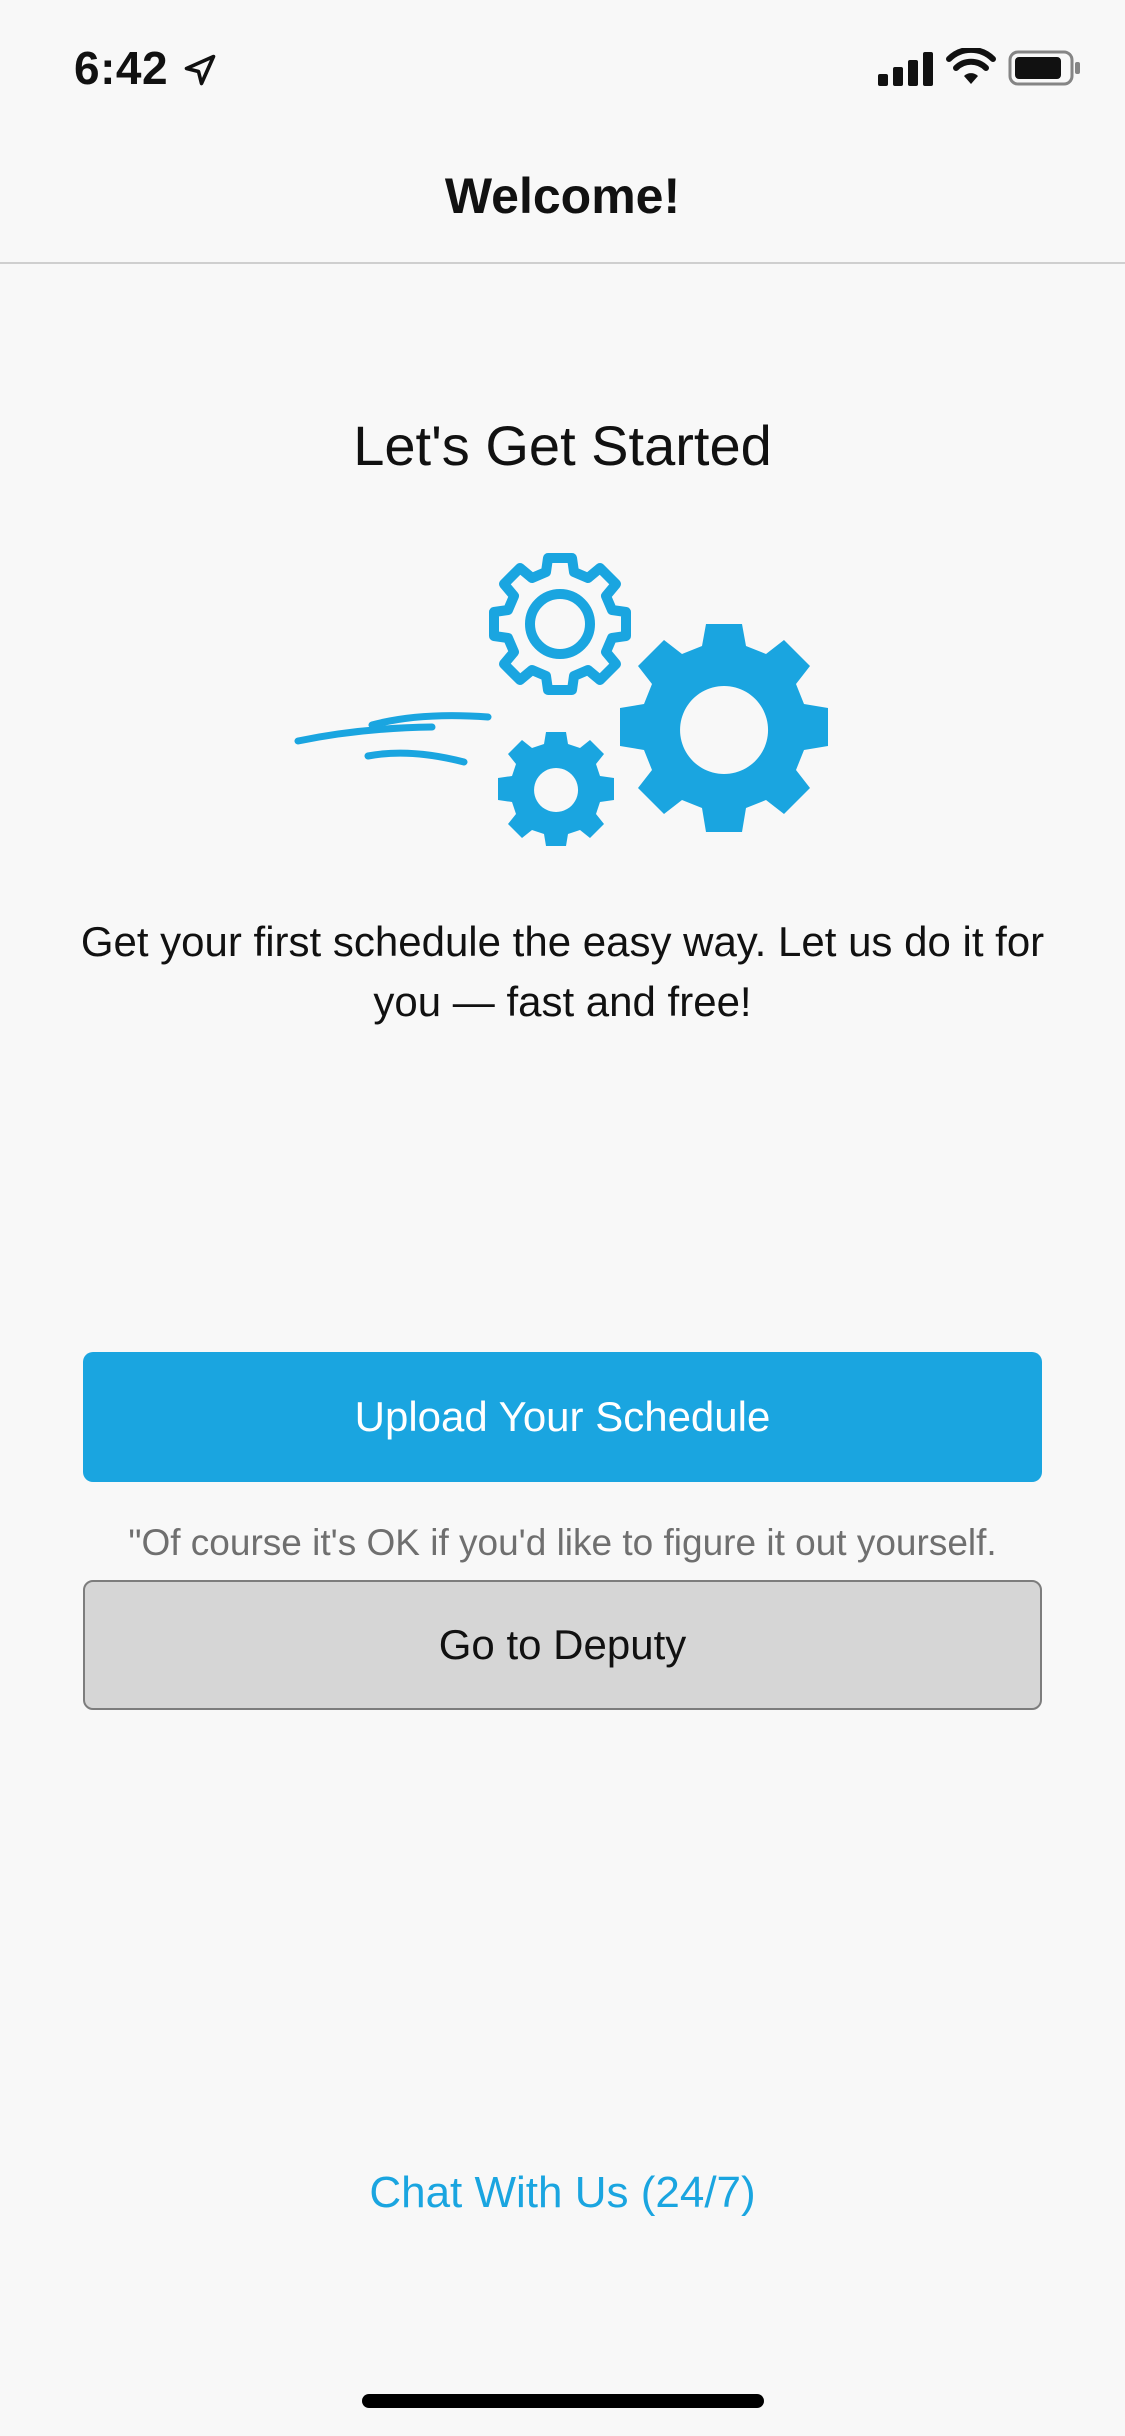 The width and height of the screenshot is (1125, 2436). What do you see at coordinates (1044, 68) in the screenshot?
I see `battery-icon` at bounding box center [1044, 68].